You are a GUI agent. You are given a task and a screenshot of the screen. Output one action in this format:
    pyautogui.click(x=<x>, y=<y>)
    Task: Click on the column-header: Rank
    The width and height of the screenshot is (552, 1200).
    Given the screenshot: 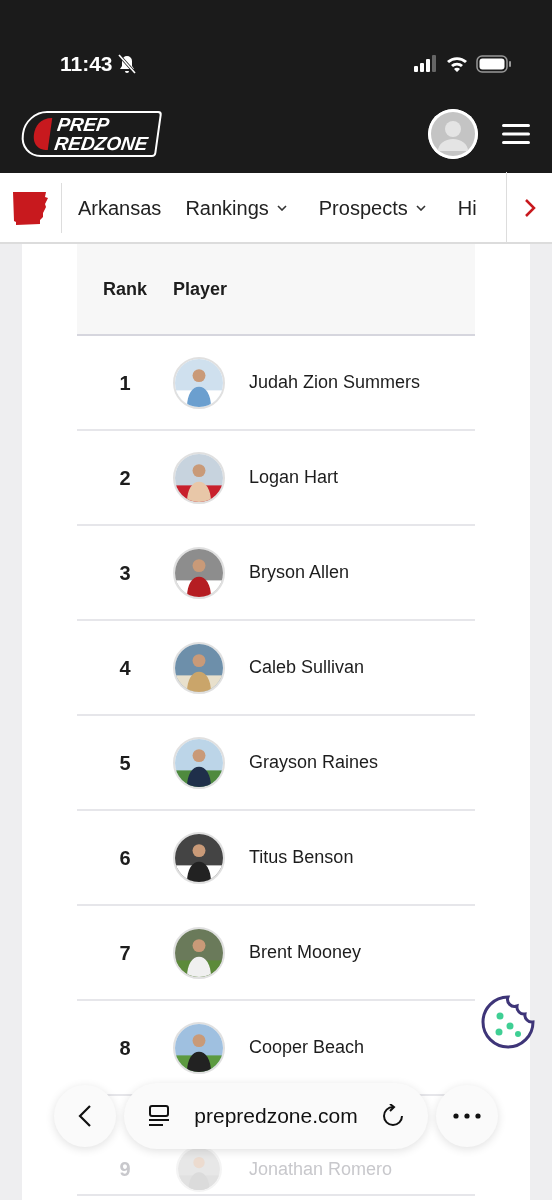 What is the action you would take?
    pyautogui.click(x=125, y=289)
    